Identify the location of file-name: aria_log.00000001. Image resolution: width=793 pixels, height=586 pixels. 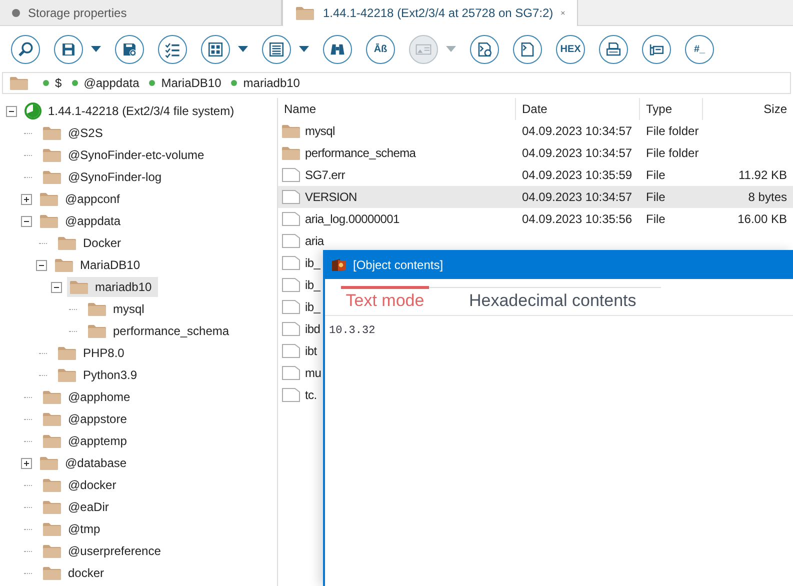
(352, 219).